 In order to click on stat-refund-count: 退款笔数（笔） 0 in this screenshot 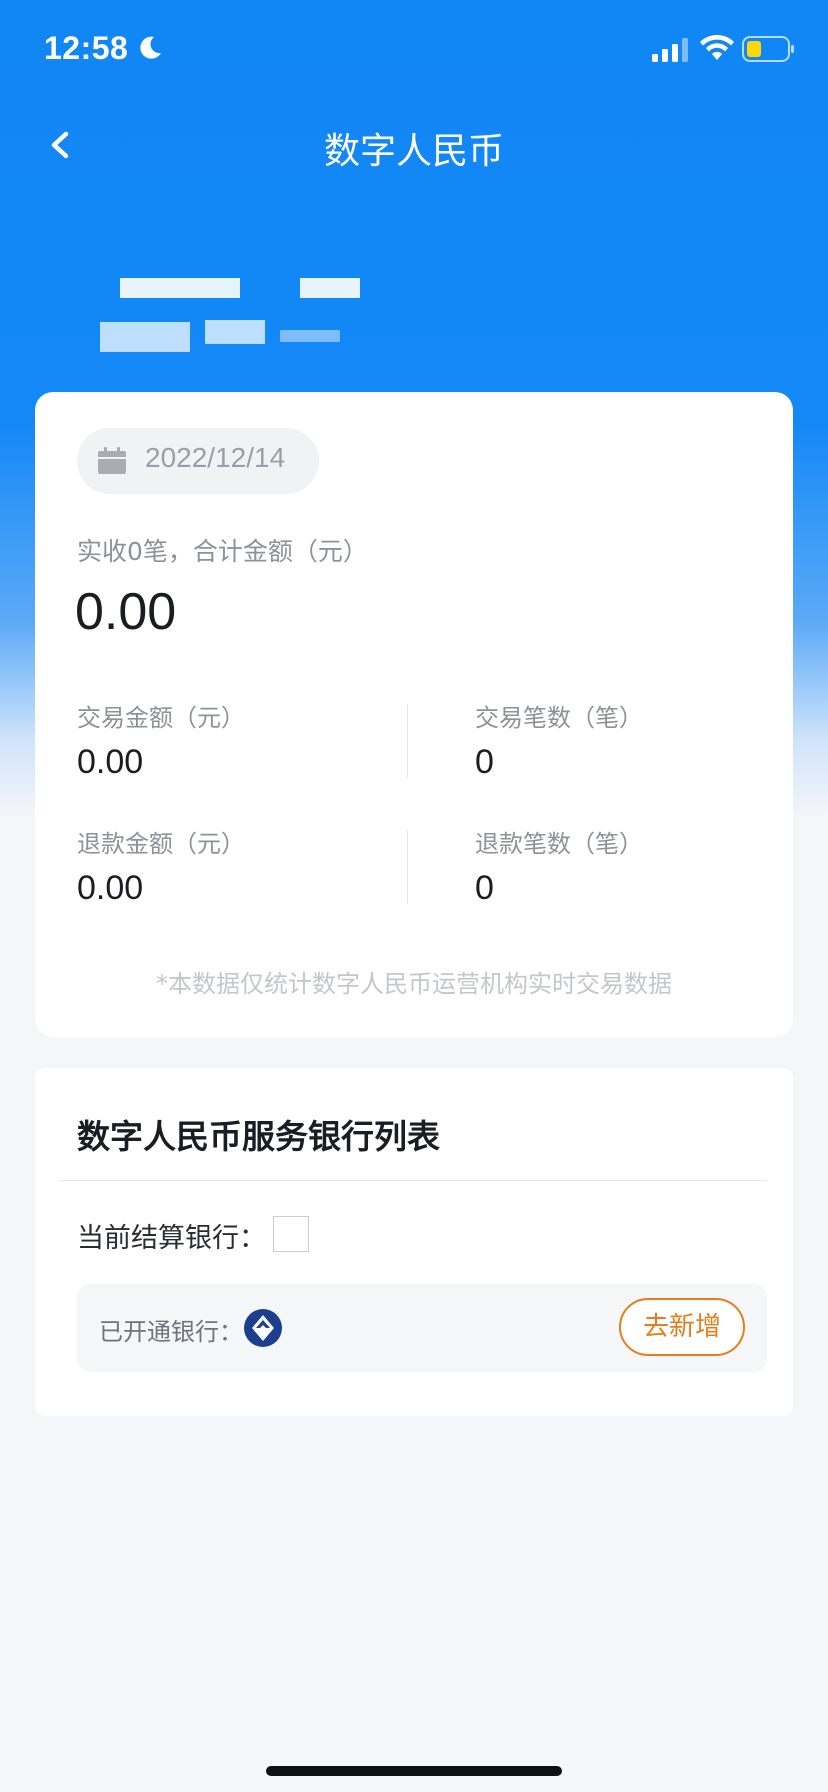, I will do `click(625, 866)`.